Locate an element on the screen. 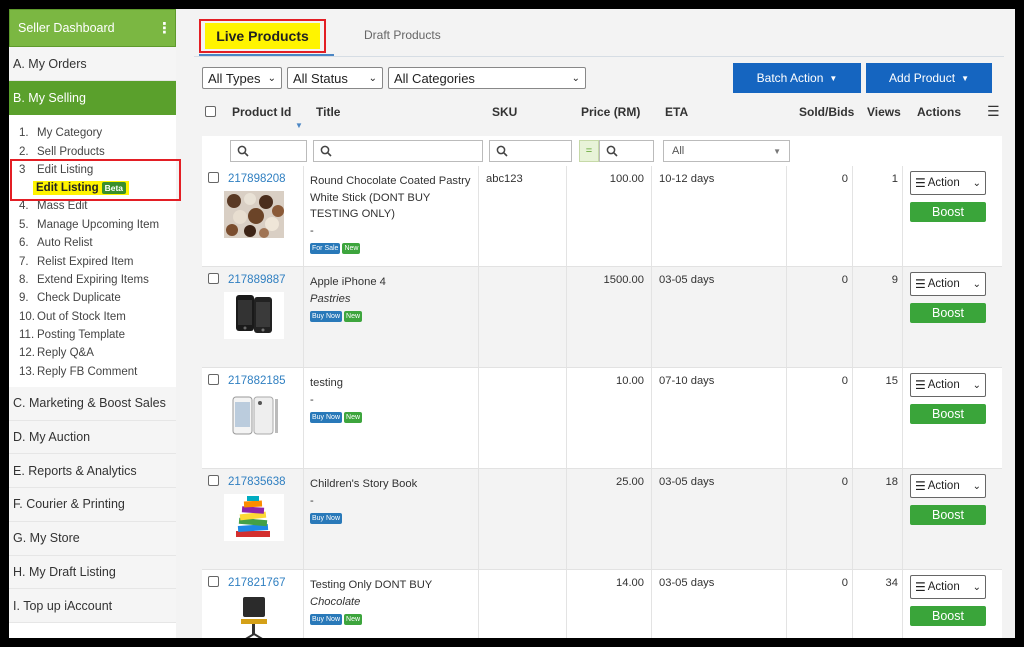  sidebar-section-courier: F. Courier & Printing is located at coordinates (92, 505).